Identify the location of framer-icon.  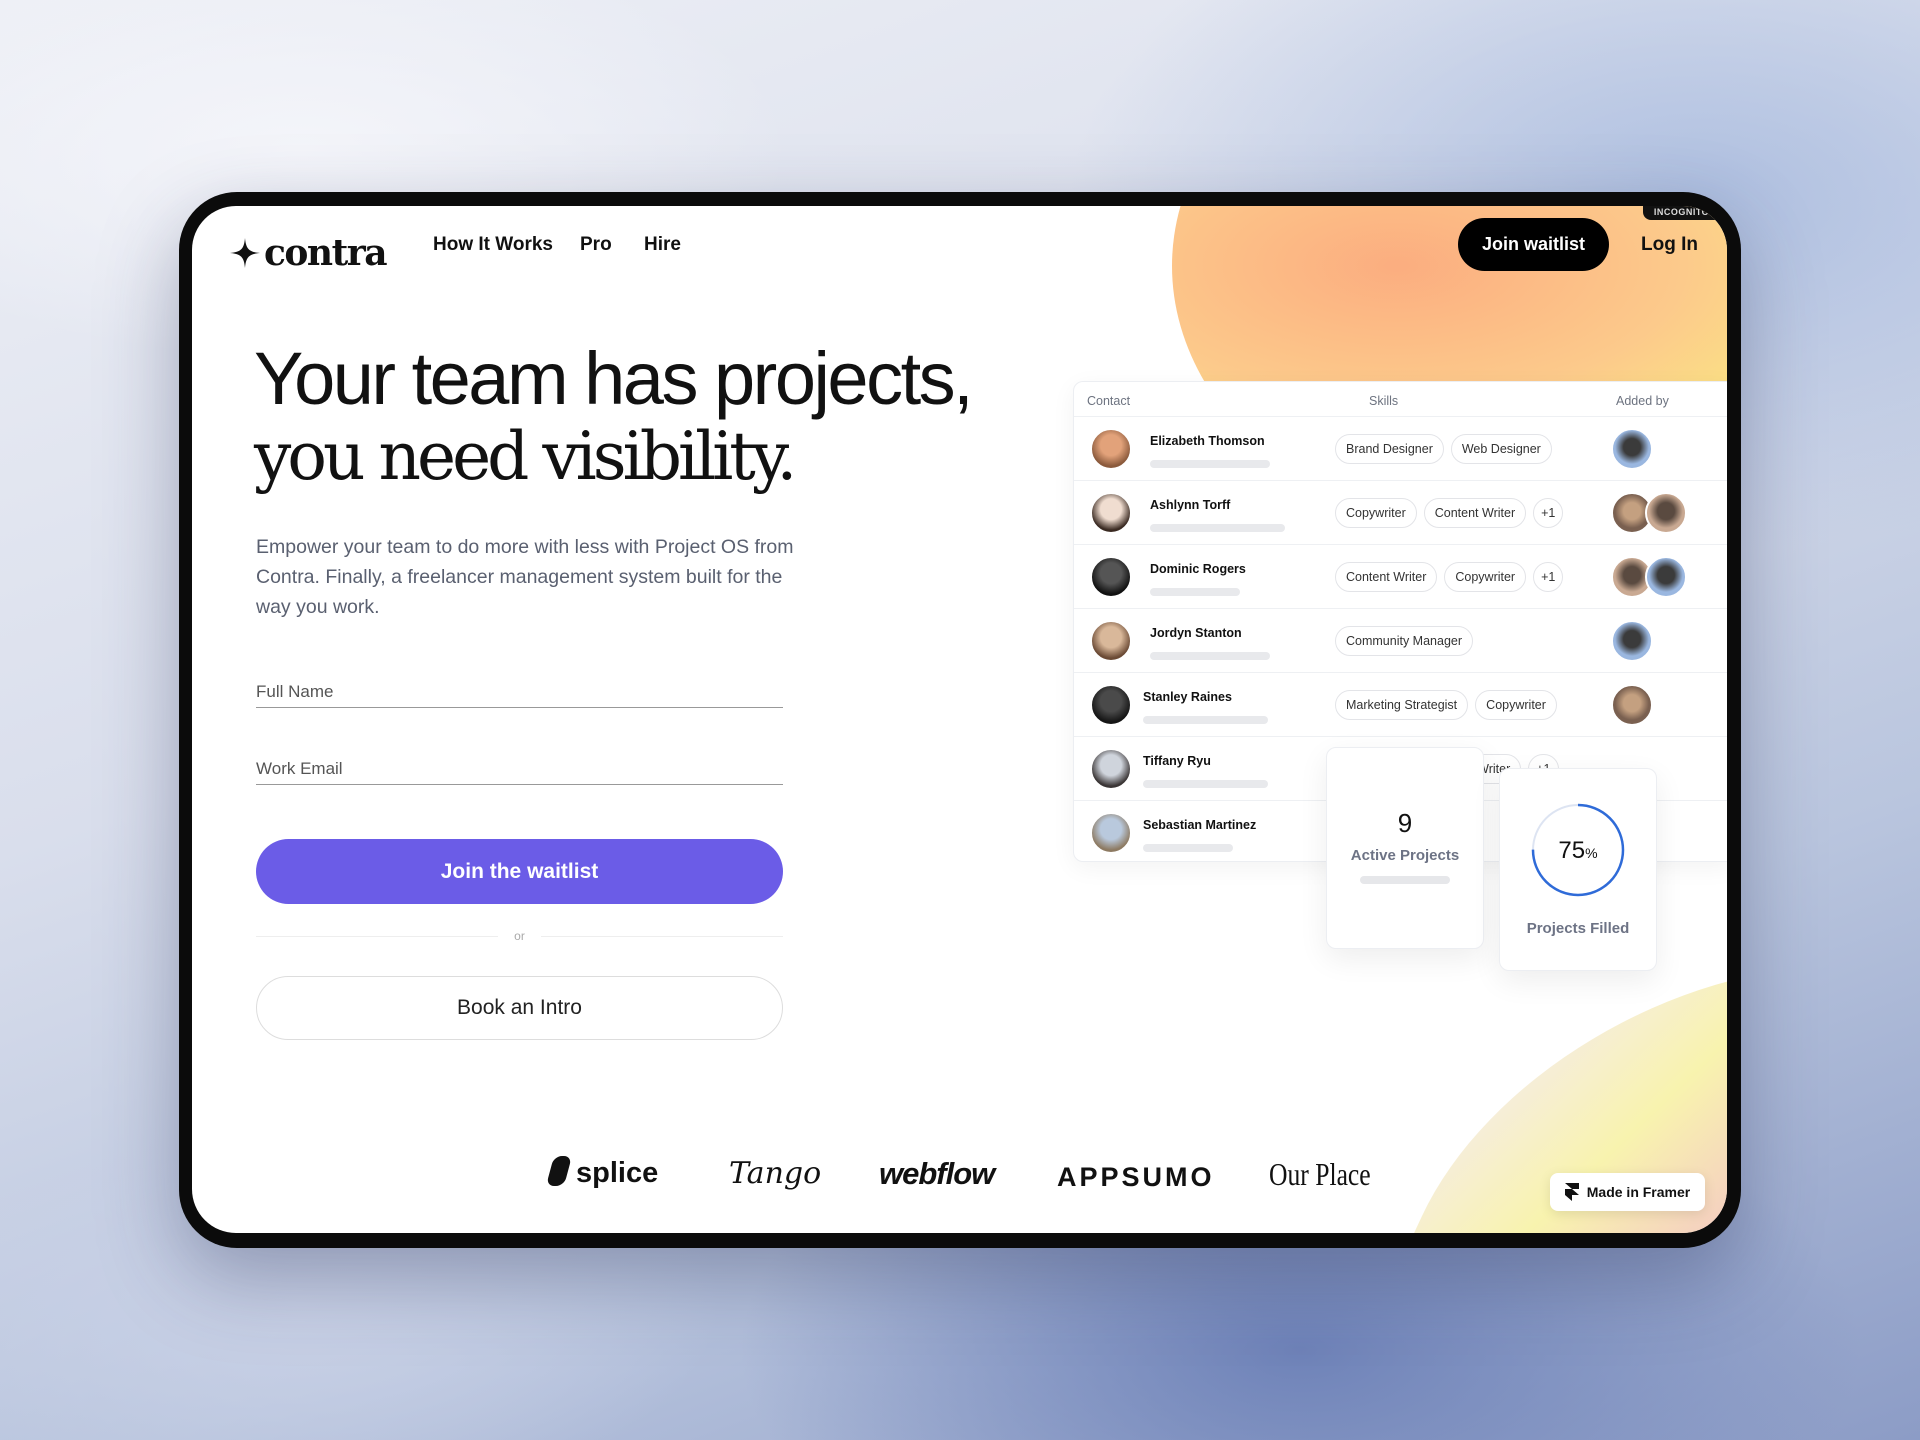
(1571, 1192).